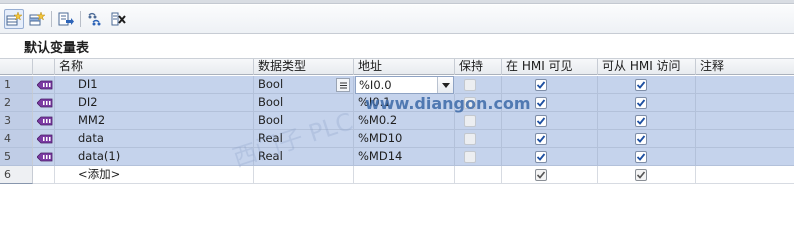  Describe the element at coordinates (154, 139) in the screenshot. I see `tag-name: data` at that location.